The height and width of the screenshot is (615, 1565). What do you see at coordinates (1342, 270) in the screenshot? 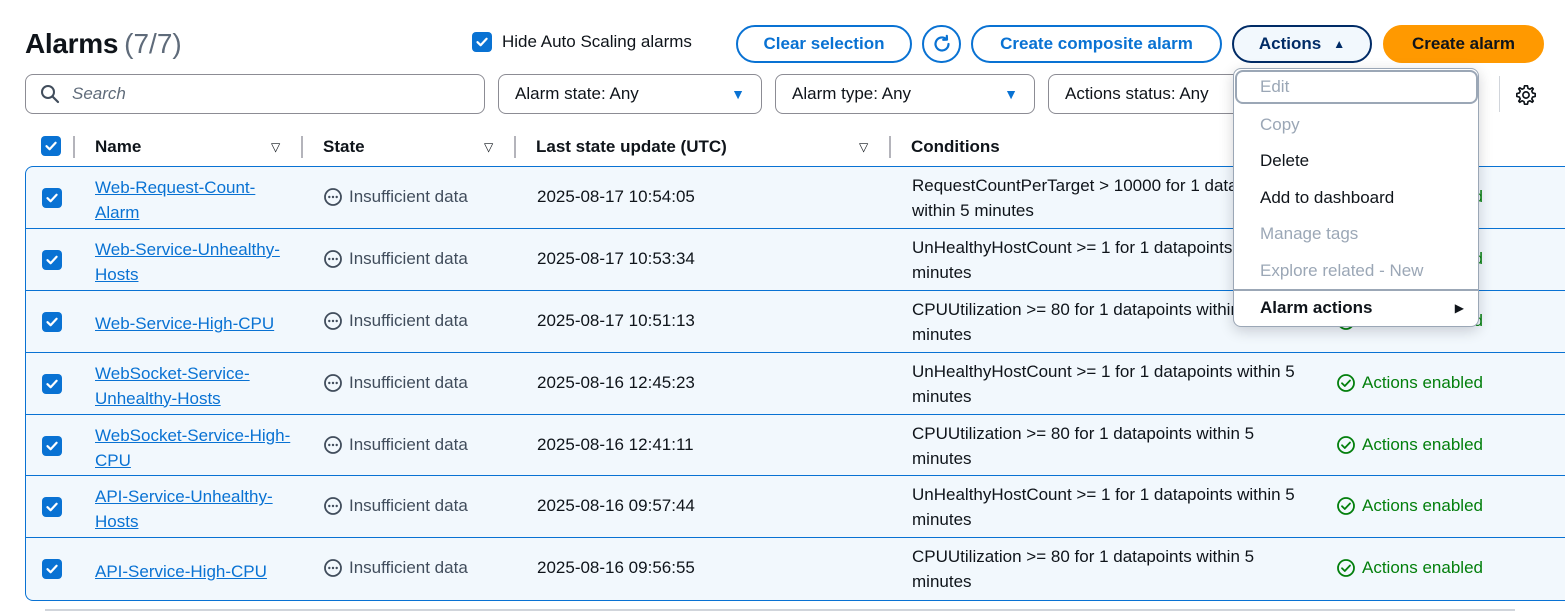
I see `menu-item-explore-related-new: Explore related - New` at bounding box center [1342, 270].